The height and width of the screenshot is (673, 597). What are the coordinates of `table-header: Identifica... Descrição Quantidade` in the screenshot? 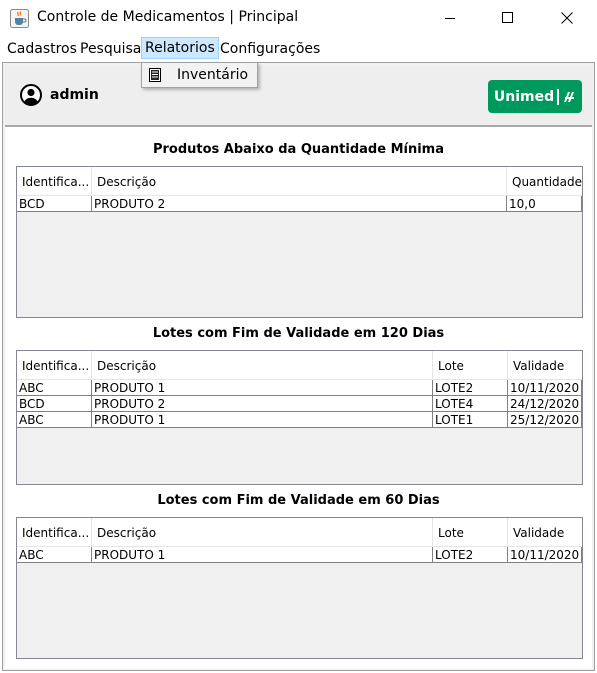 It's located at (299, 181).